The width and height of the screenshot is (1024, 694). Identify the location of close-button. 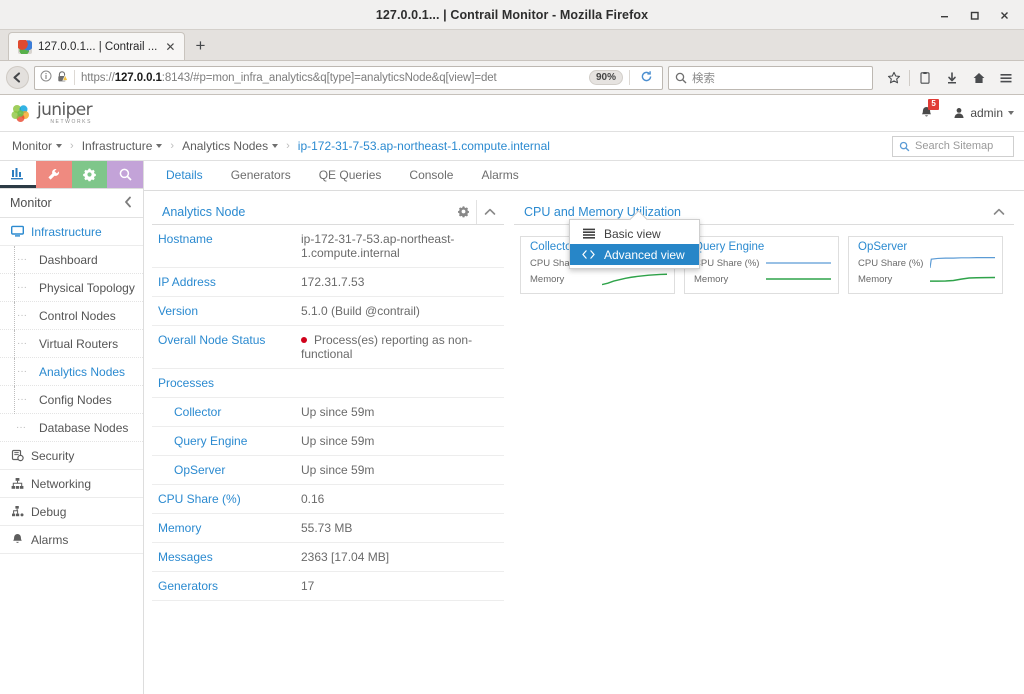
(1004, 15).